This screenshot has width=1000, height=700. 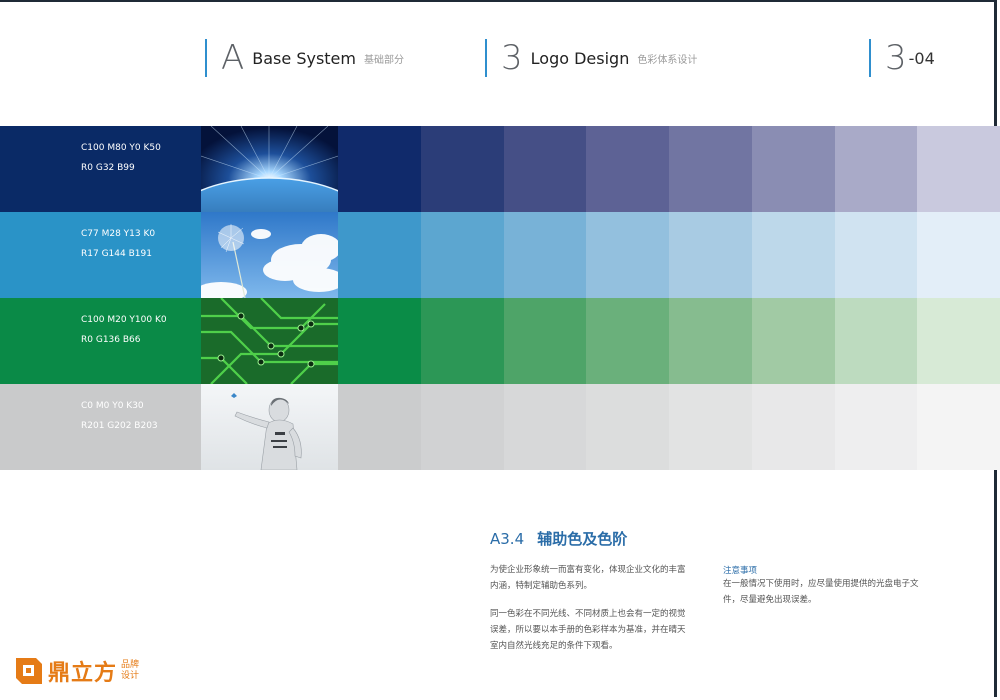 I want to click on section-heading: A3.4 辅助色及色阶, so click(x=558, y=538).